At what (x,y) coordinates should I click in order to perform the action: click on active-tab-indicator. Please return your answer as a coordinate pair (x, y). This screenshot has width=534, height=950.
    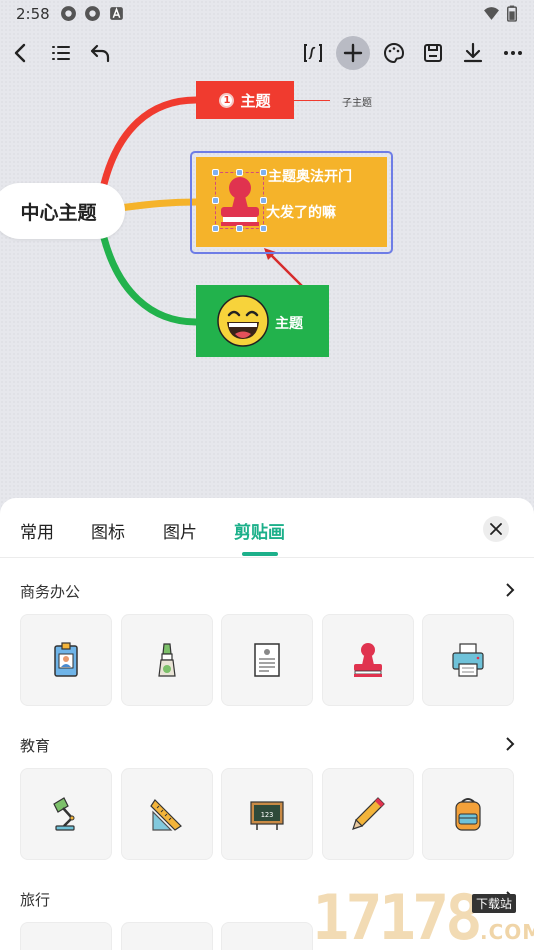
    Looking at the image, I should click on (260, 554).